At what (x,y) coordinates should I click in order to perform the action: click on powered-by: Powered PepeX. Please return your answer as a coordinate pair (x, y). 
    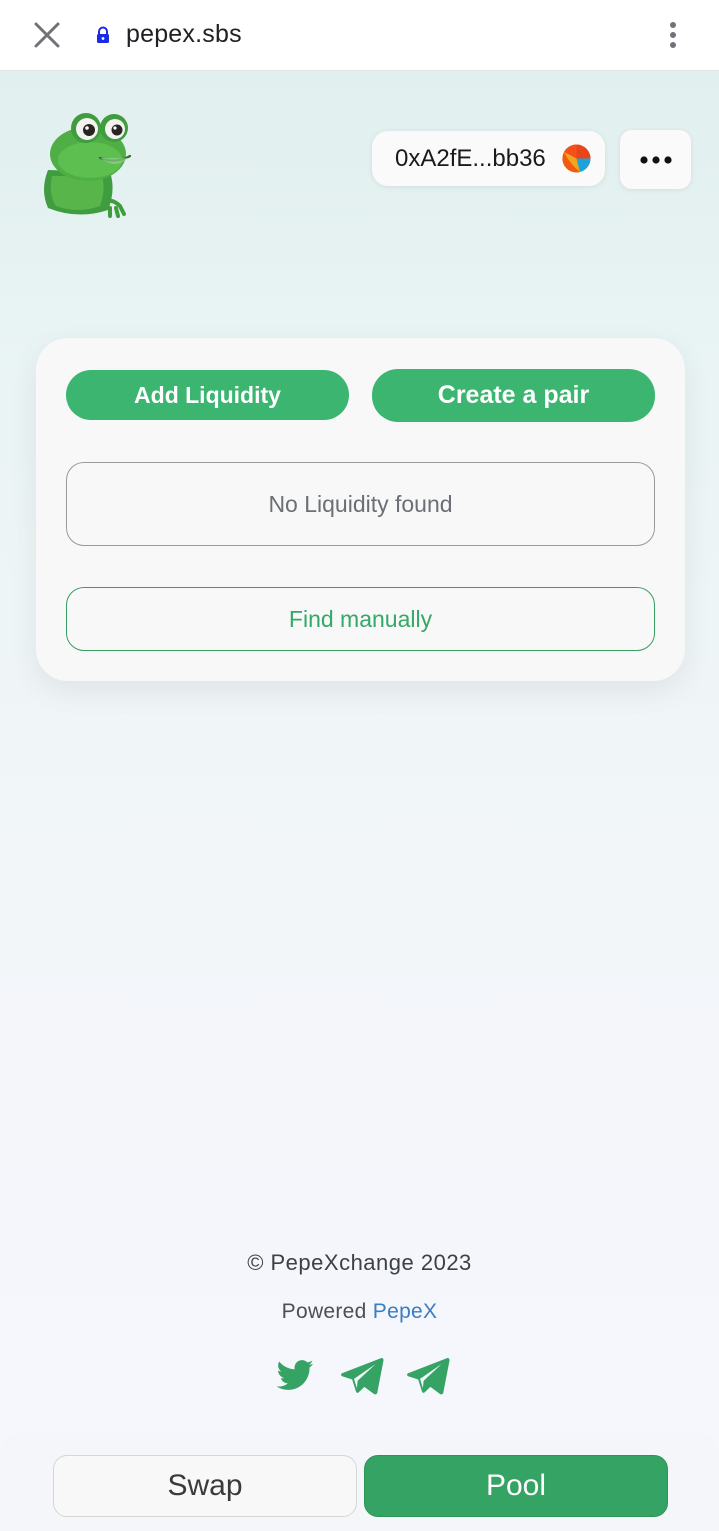
    Looking at the image, I should click on (359, 1312).